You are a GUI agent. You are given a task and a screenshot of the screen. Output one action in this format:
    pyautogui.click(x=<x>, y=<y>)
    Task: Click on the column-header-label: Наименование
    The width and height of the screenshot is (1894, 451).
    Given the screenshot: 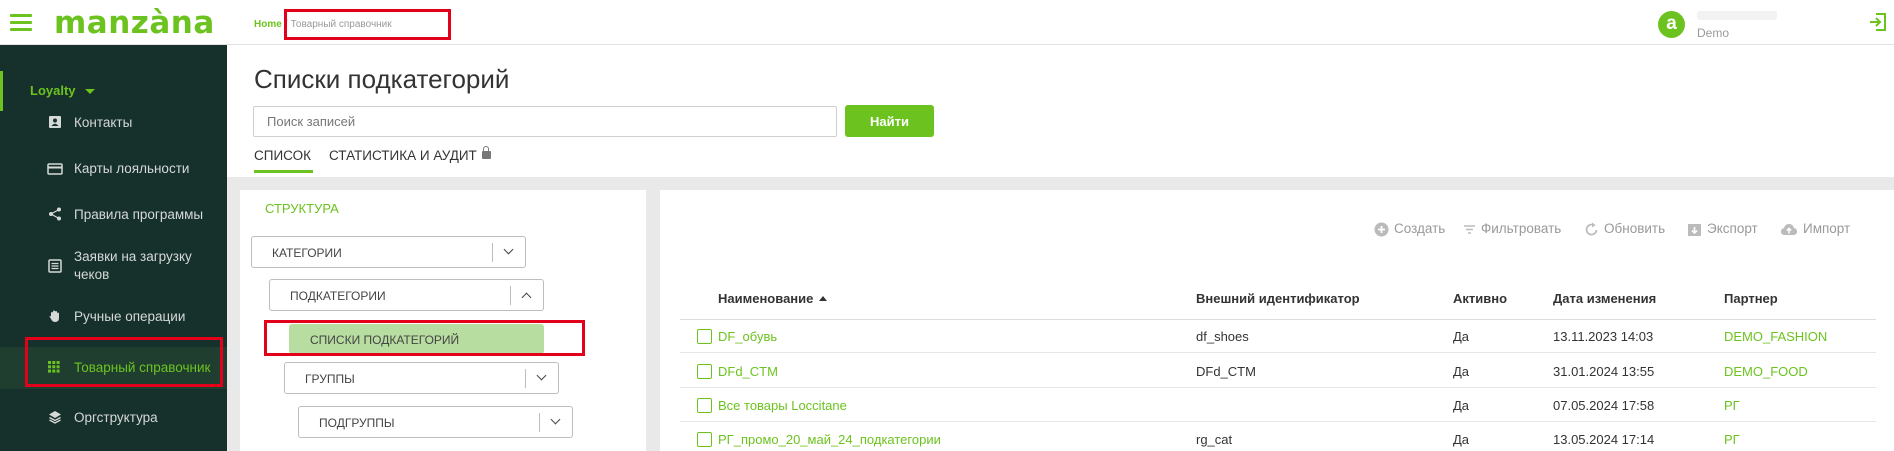 What is the action you would take?
    pyautogui.click(x=766, y=298)
    